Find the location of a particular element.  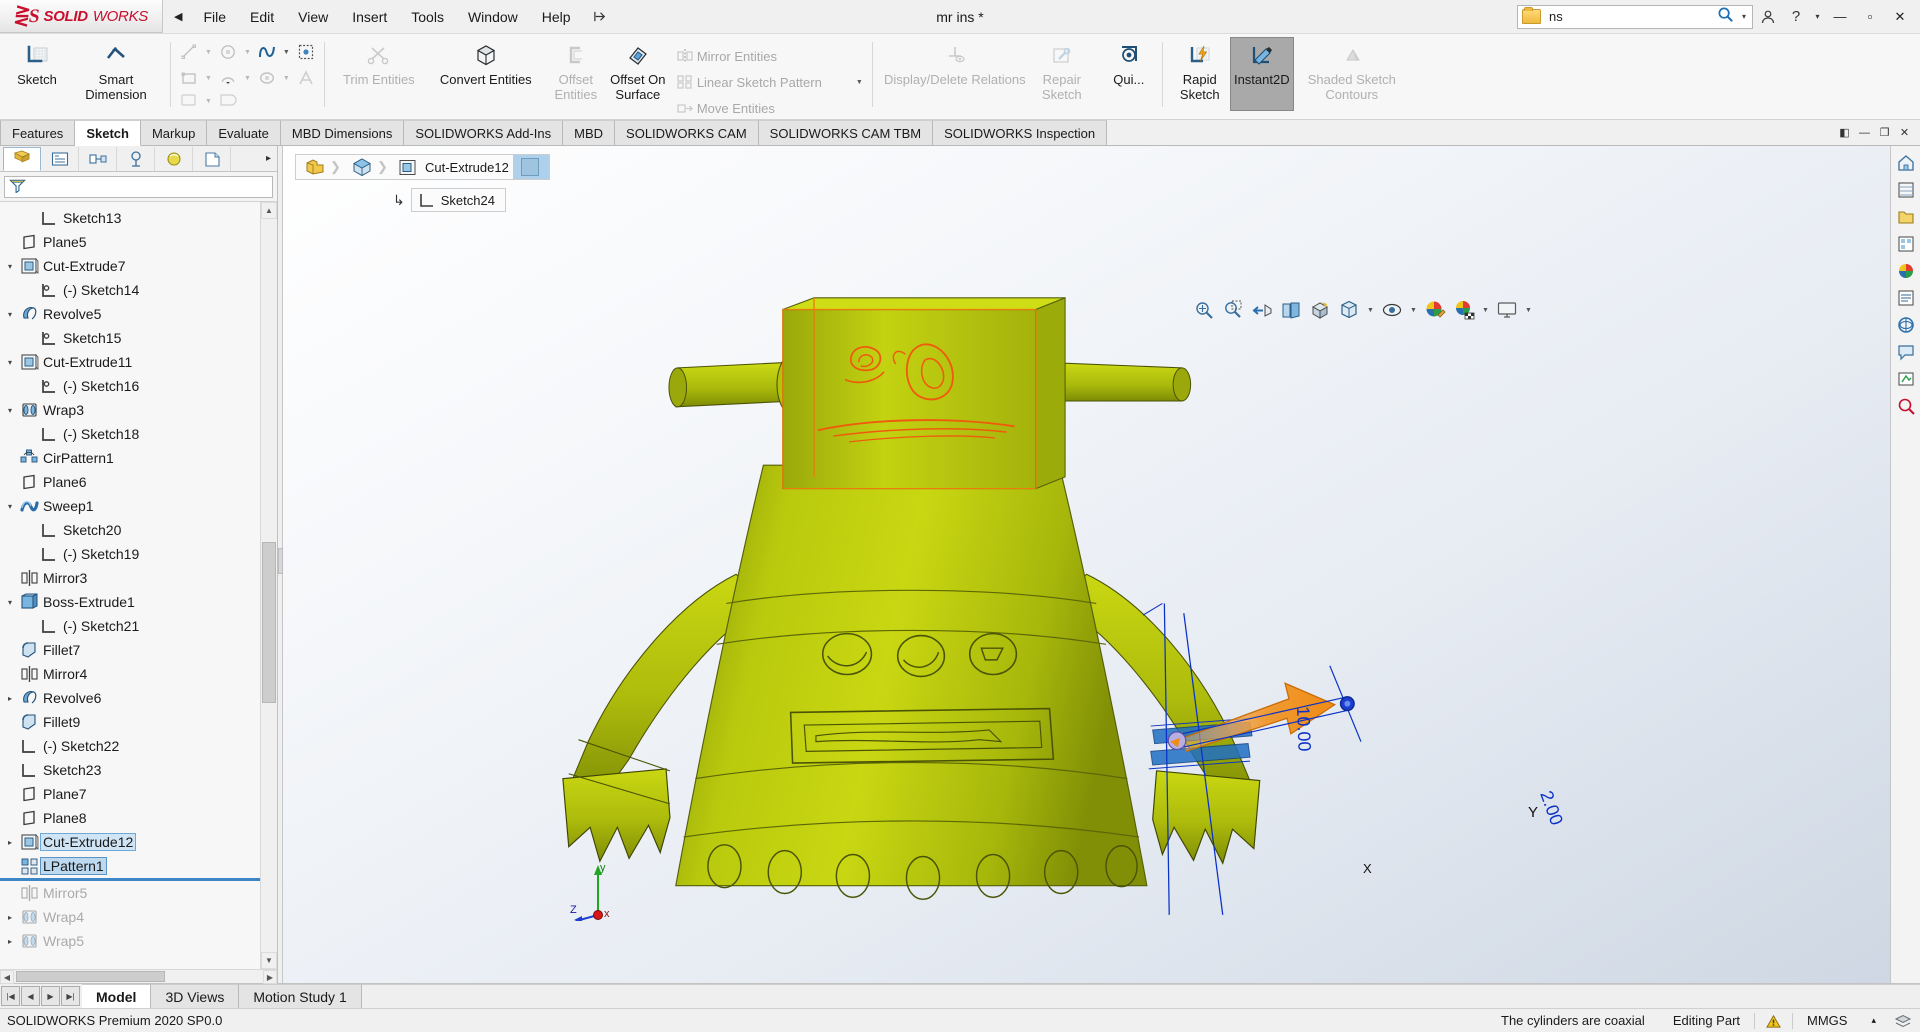

tab-mbd: MBD is located at coordinates (589, 132).